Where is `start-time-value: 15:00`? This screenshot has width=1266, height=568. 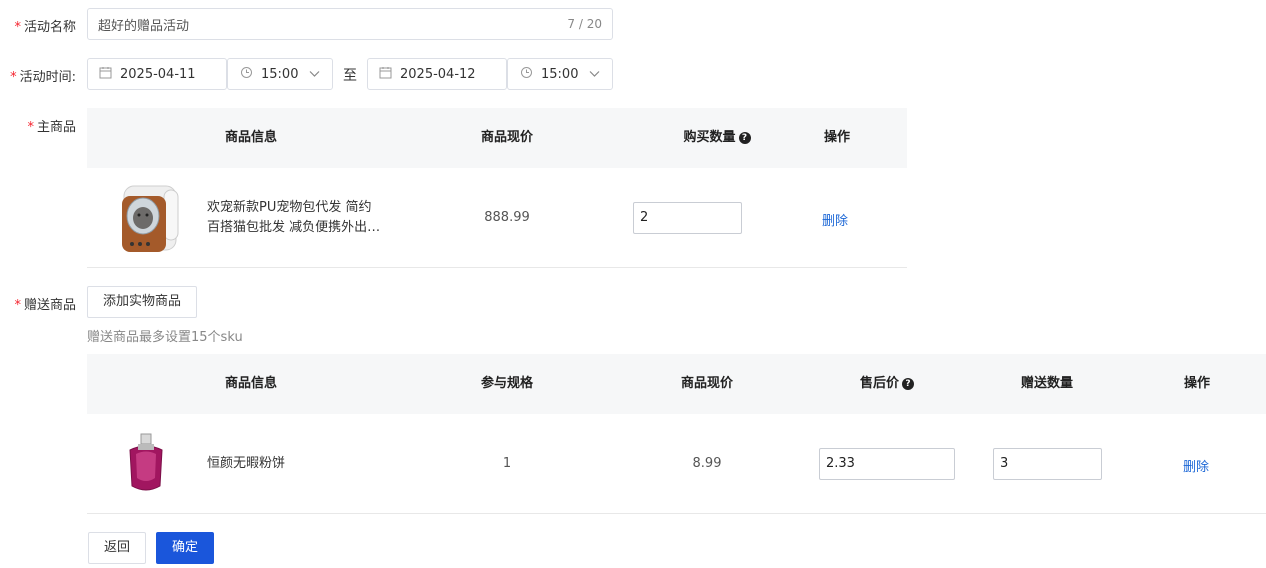
start-time-value: 15:00 is located at coordinates (280, 74).